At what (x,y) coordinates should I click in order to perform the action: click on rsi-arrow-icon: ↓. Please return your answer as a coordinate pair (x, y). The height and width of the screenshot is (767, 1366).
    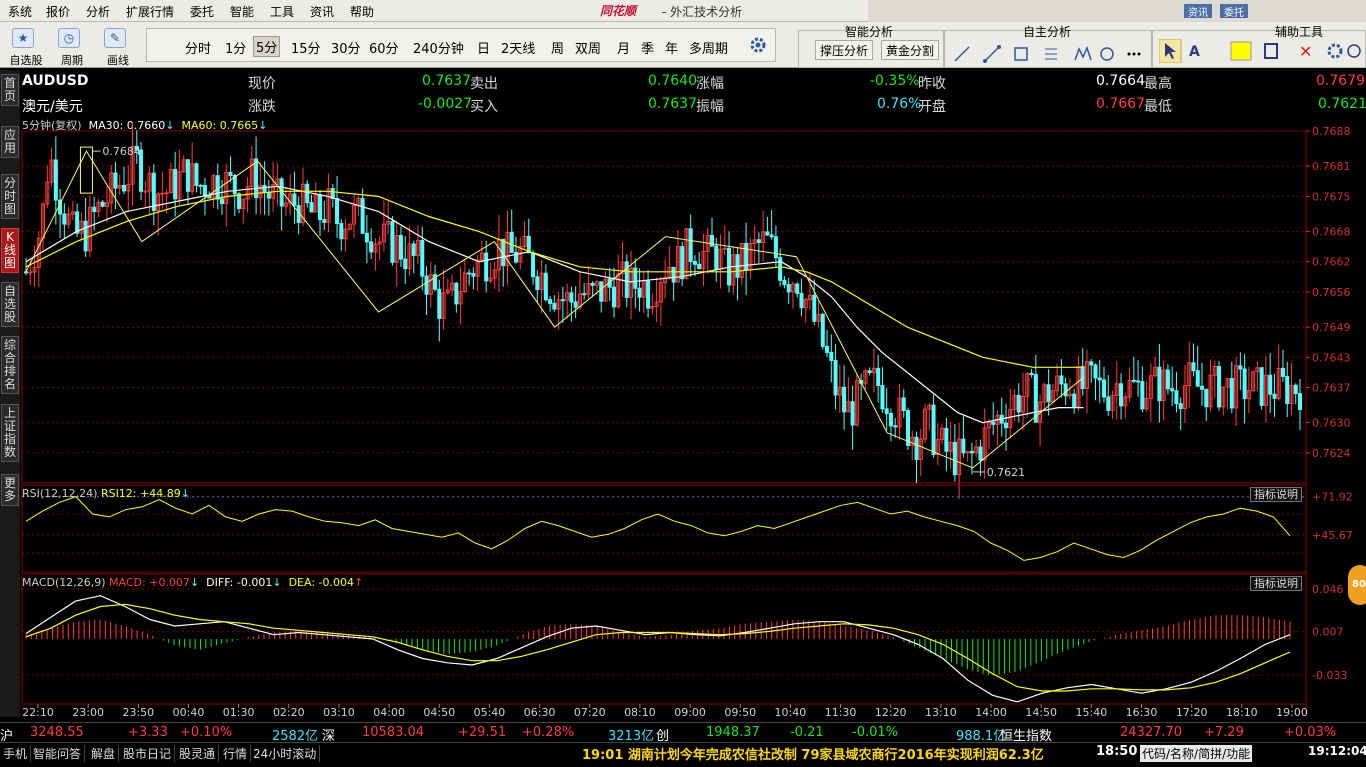
    Looking at the image, I should click on (185, 493).